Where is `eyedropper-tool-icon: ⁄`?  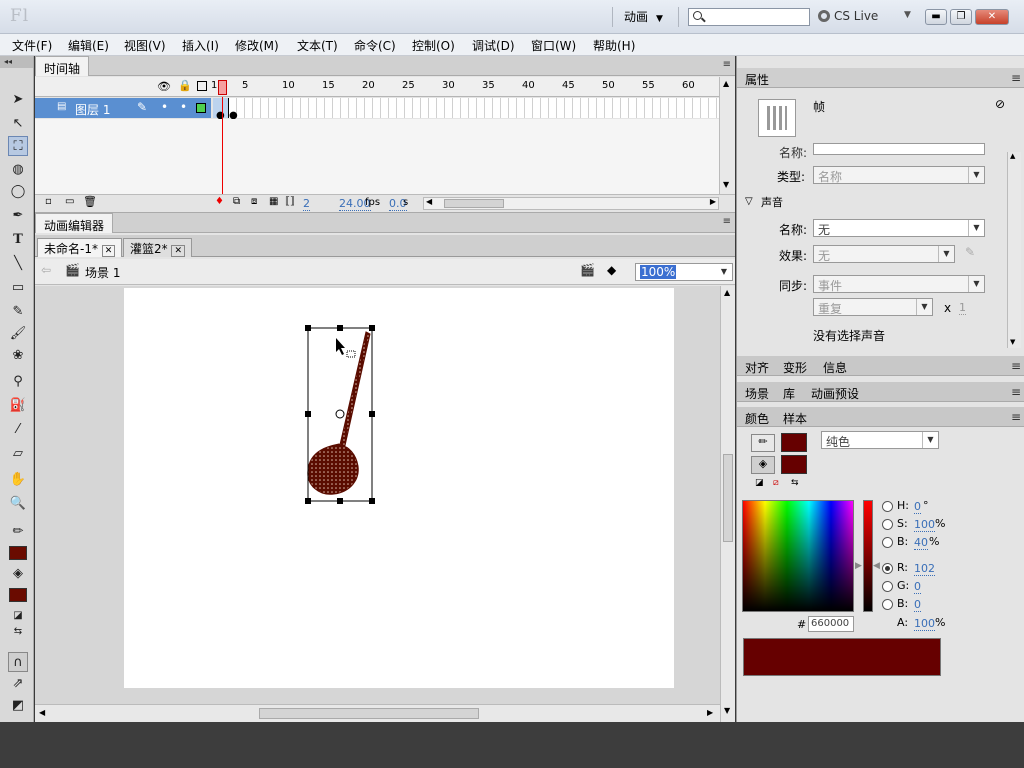 eyedropper-tool-icon: ⁄ is located at coordinates (18, 430).